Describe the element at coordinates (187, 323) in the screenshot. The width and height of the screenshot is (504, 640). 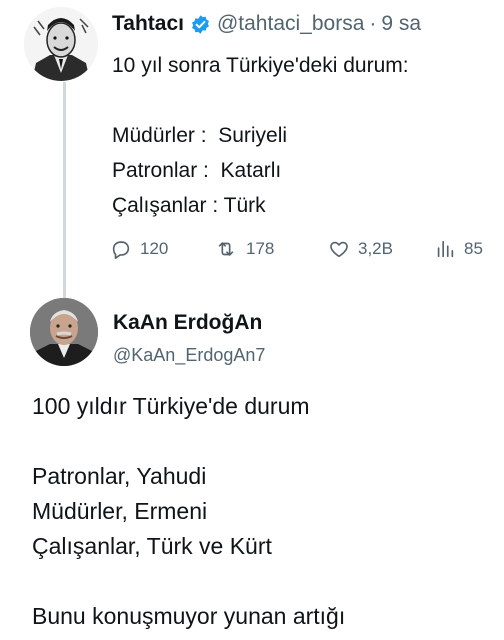
I see `tweet2-author-name: KaAn ErdoğAn` at that location.